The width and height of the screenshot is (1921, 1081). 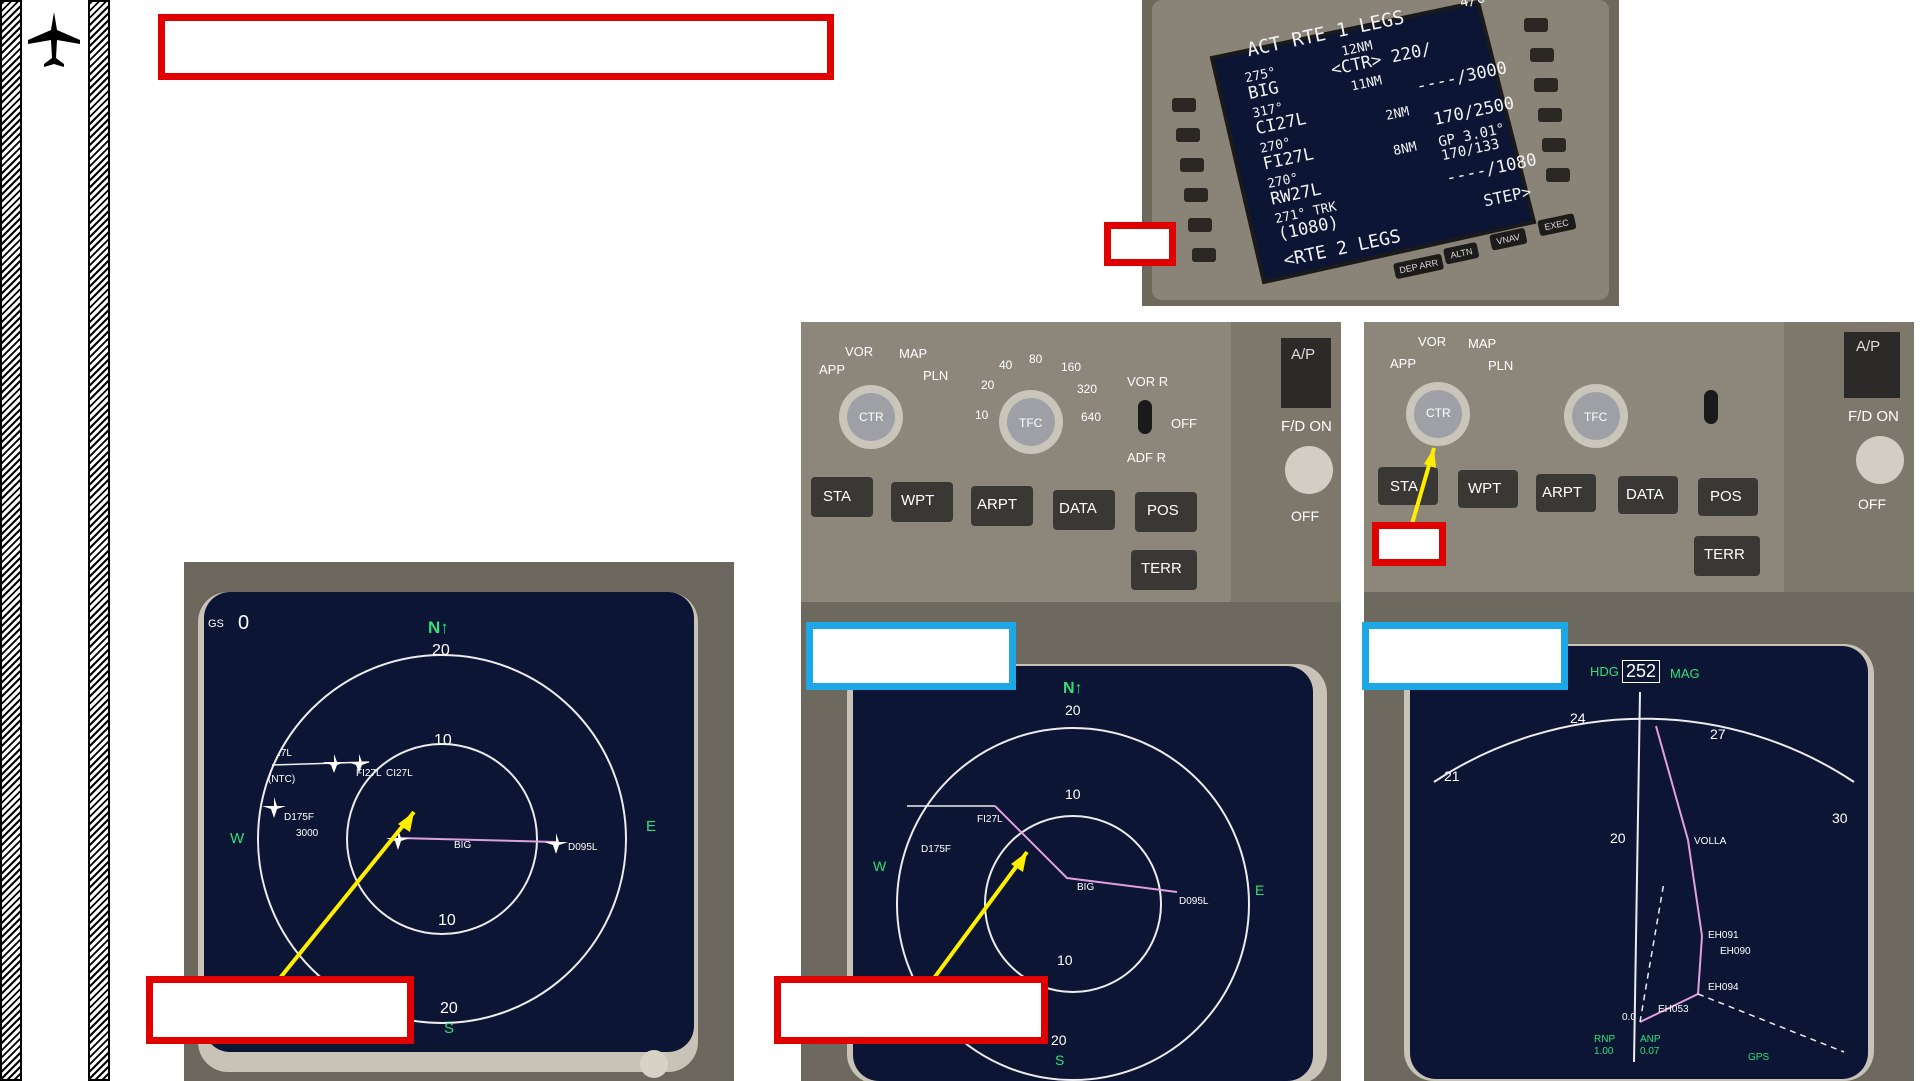 What do you see at coordinates (1073, 688) in the screenshot?
I see `nd-plan2-north: N↑` at bounding box center [1073, 688].